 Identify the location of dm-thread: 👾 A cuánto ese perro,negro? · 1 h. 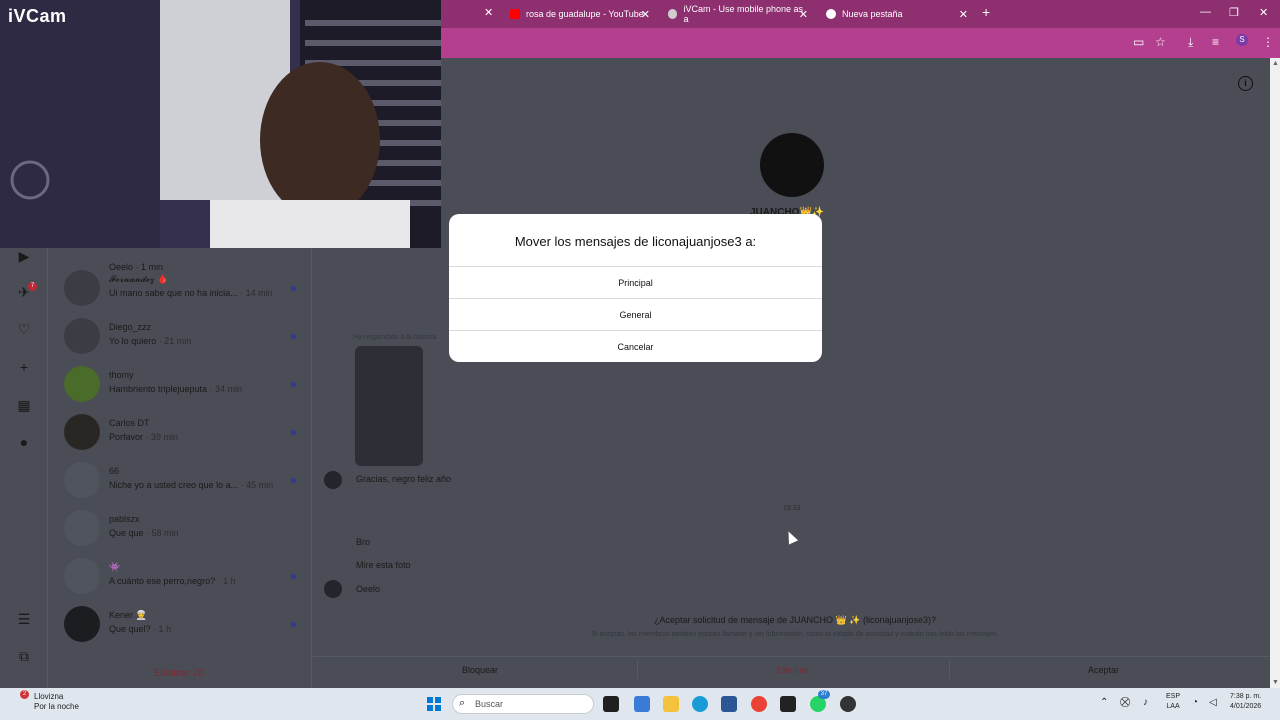
(180, 576).